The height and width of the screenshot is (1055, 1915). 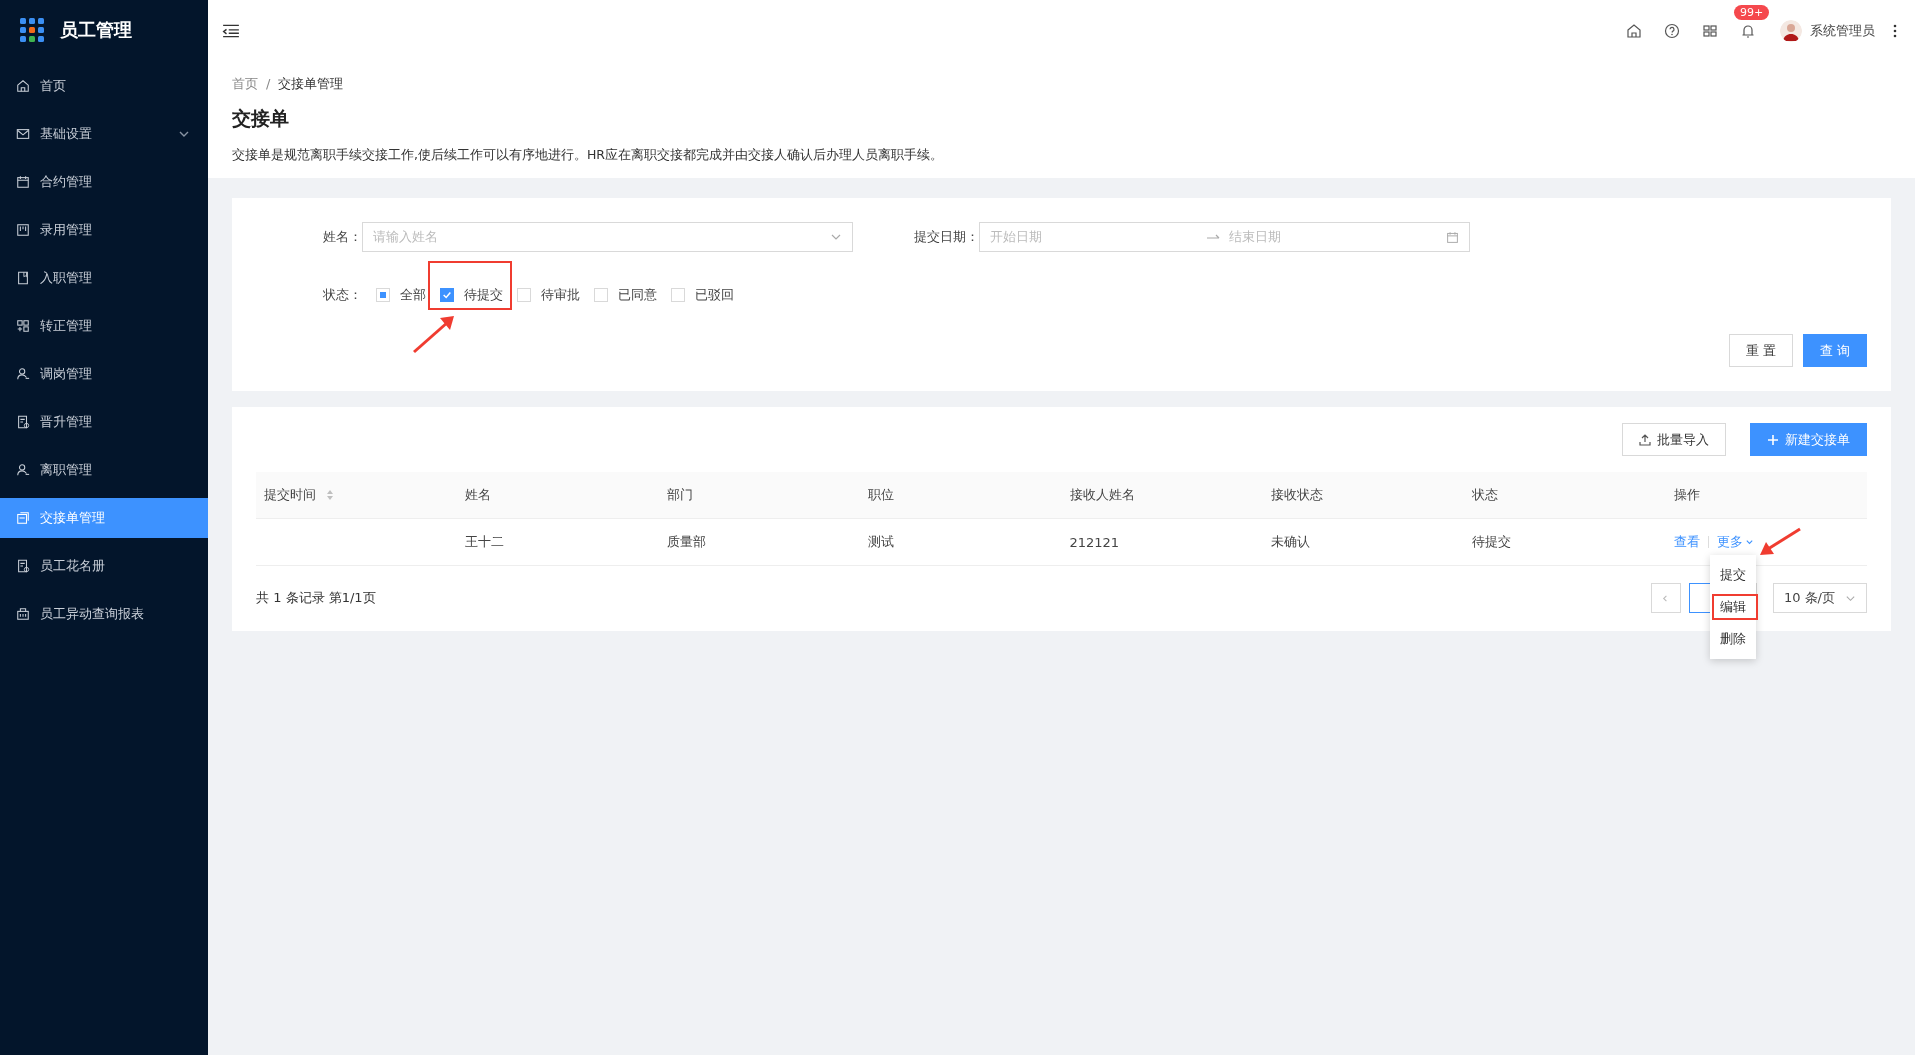 I want to click on page-title: 交接单, so click(x=261, y=118).